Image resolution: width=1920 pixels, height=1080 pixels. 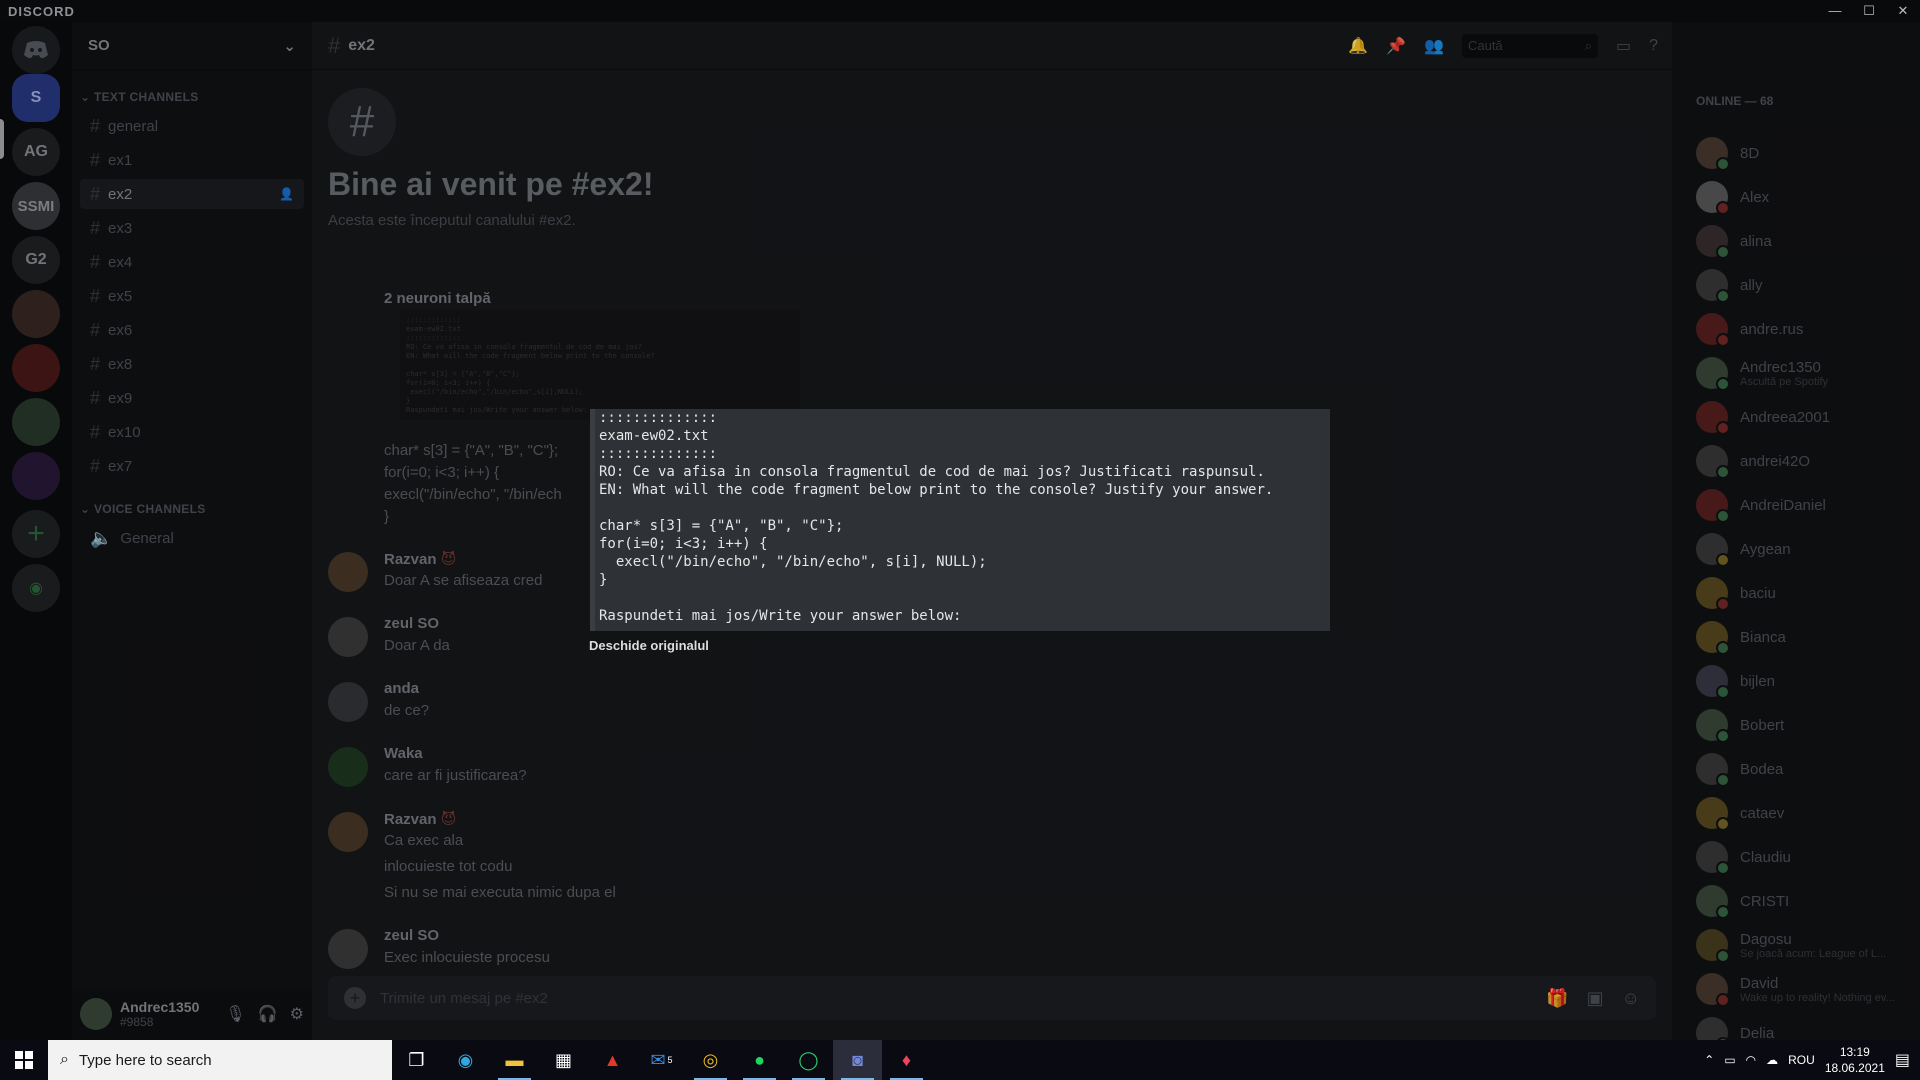 I want to click on title-bar: DISCORD — ☐ ✕, so click(x=960, y=11).